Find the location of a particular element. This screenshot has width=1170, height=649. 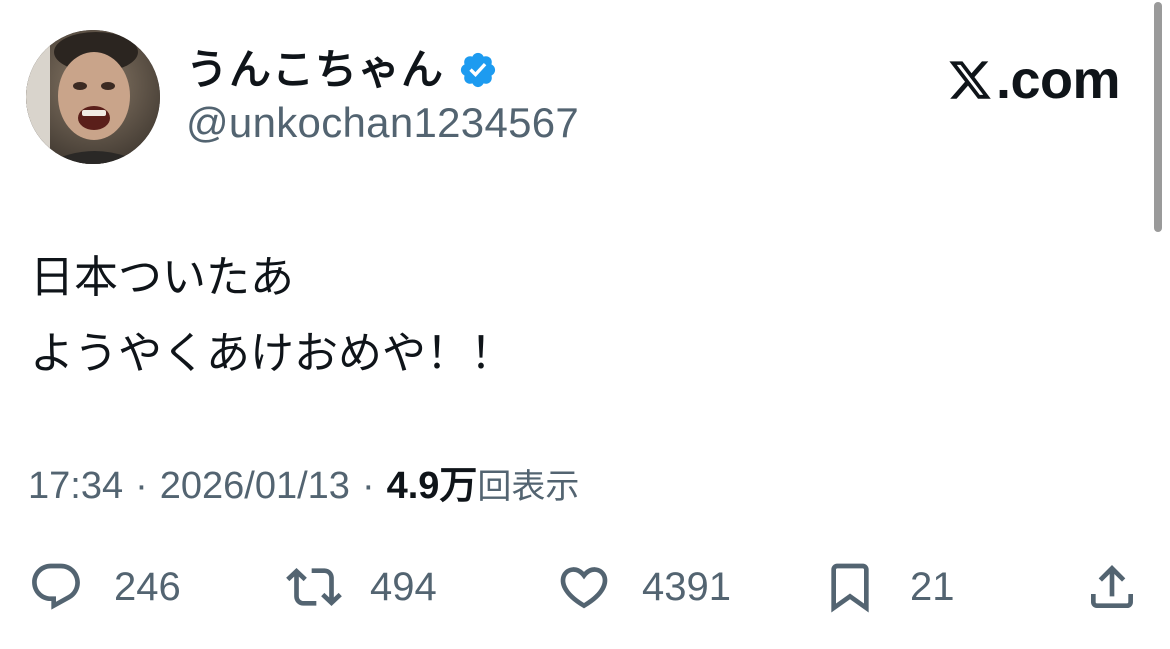

like-button: 4391 is located at coordinates (643, 587).